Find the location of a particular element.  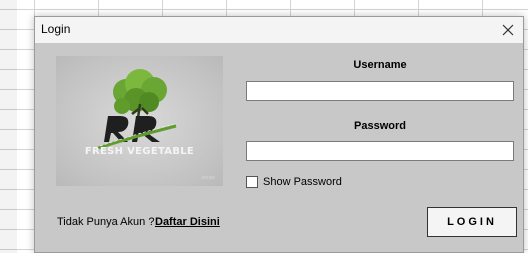

dialog-title: Login is located at coordinates (56, 29).